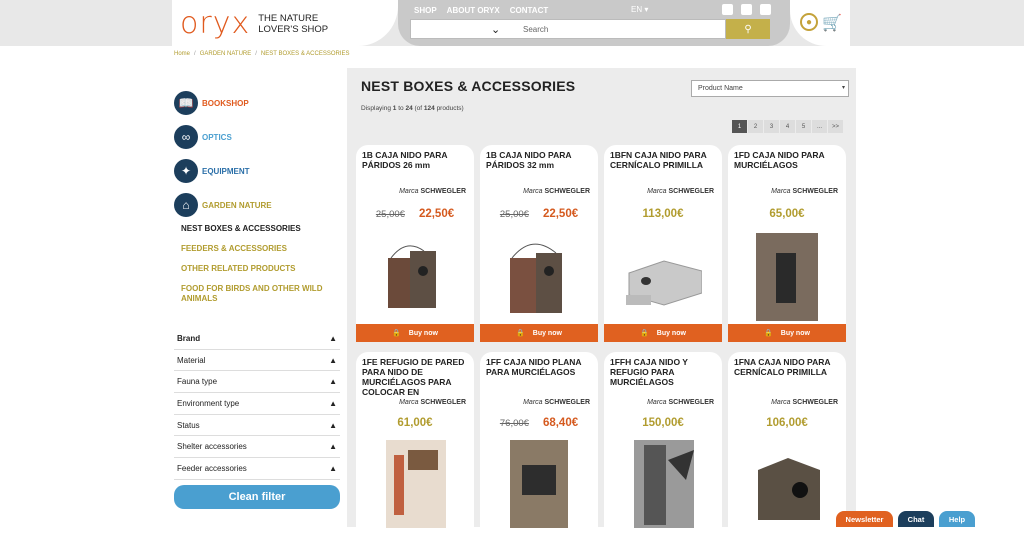  What do you see at coordinates (226, 54) in the screenshot?
I see `crumb-garden: GARDEN NATURE` at bounding box center [226, 54].